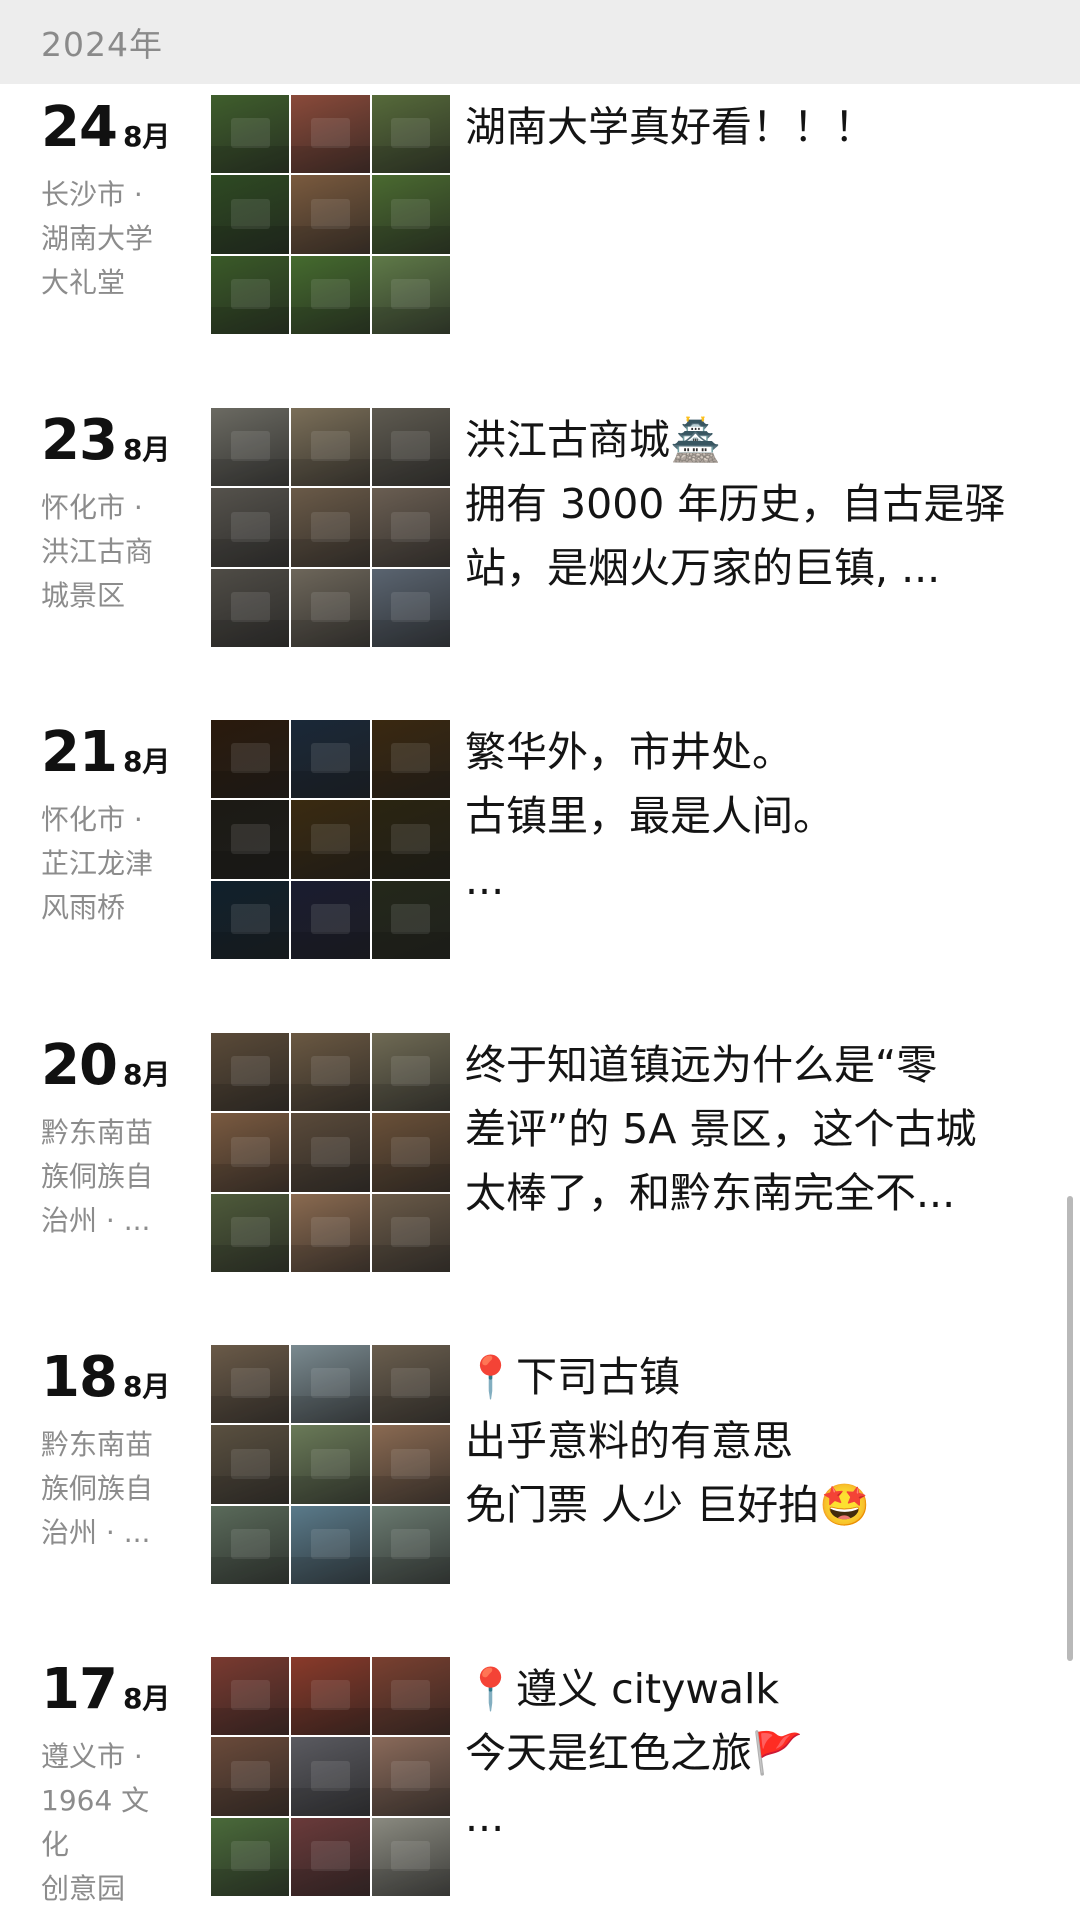 The width and height of the screenshot is (1080, 1917). I want to click on entry-text: 📍下司古镇 出乎意料的有意思 免门票 人少 巨好拍🤩, so click(745, 1441).